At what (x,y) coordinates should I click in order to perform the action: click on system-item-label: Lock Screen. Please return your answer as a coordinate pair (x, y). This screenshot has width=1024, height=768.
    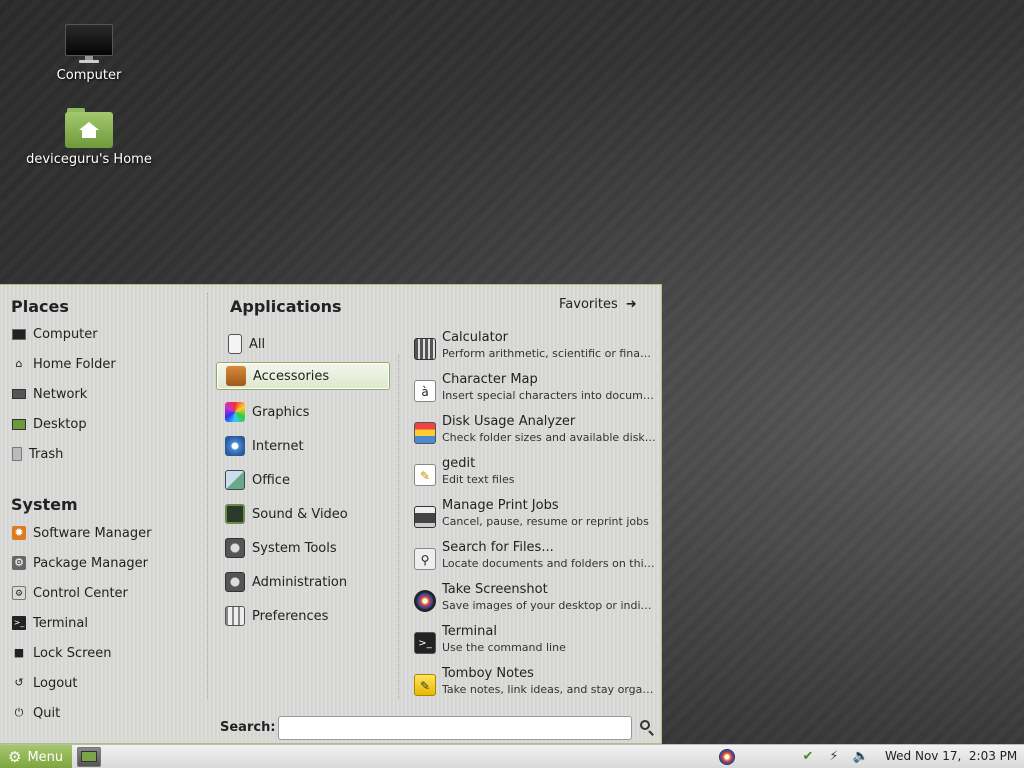
    Looking at the image, I should click on (72, 653).